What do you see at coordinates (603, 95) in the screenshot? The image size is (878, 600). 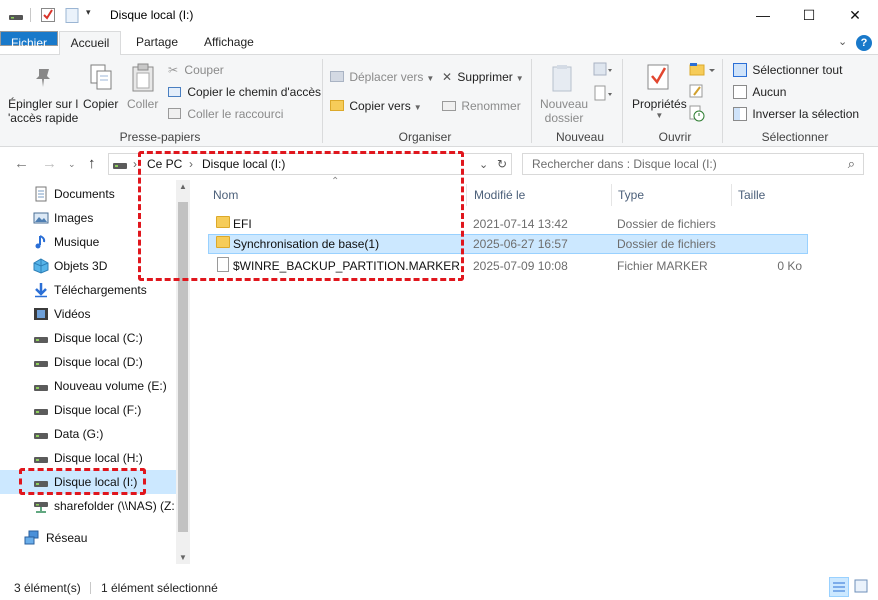 I see `easy-access-icon` at bounding box center [603, 95].